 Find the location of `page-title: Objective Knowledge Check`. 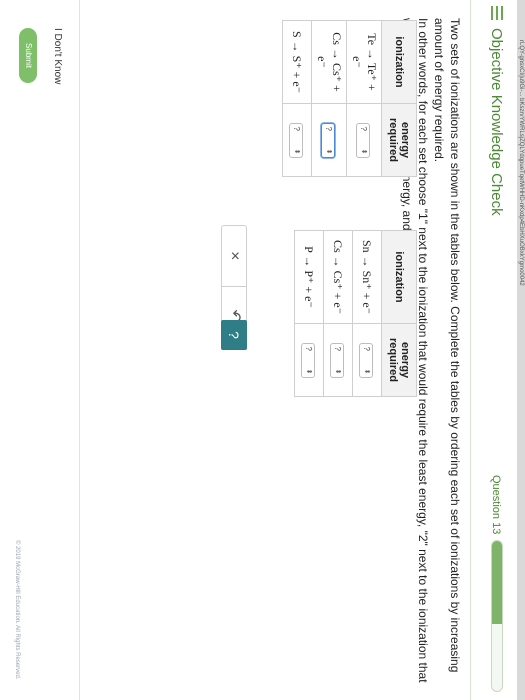

page-title: Objective Knowledge Check is located at coordinates (496, 122).